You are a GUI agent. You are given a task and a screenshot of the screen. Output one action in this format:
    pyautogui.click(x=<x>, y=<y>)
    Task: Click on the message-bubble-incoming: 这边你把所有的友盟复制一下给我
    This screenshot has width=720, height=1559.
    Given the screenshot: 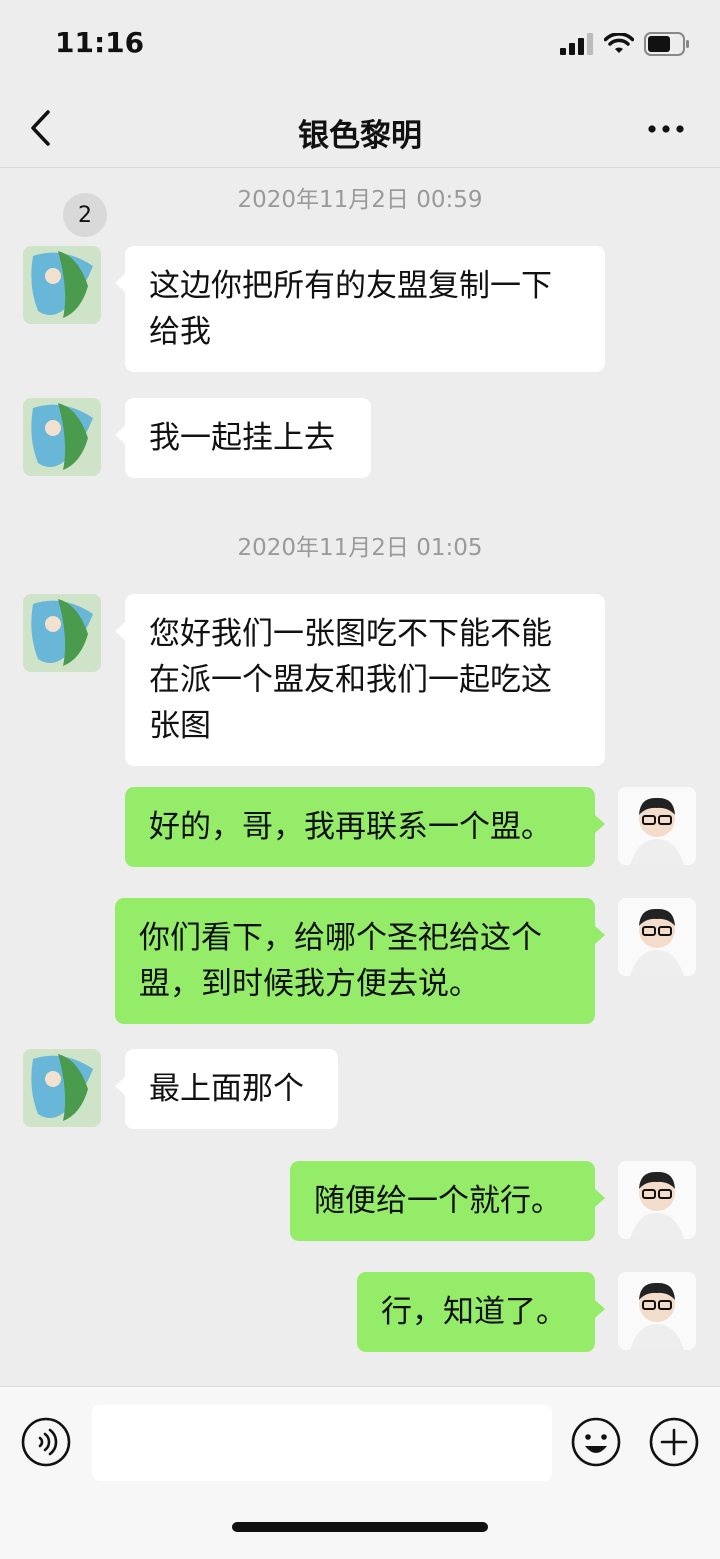 What is the action you would take?
    pyautogui.click(x=360, y=309)
    